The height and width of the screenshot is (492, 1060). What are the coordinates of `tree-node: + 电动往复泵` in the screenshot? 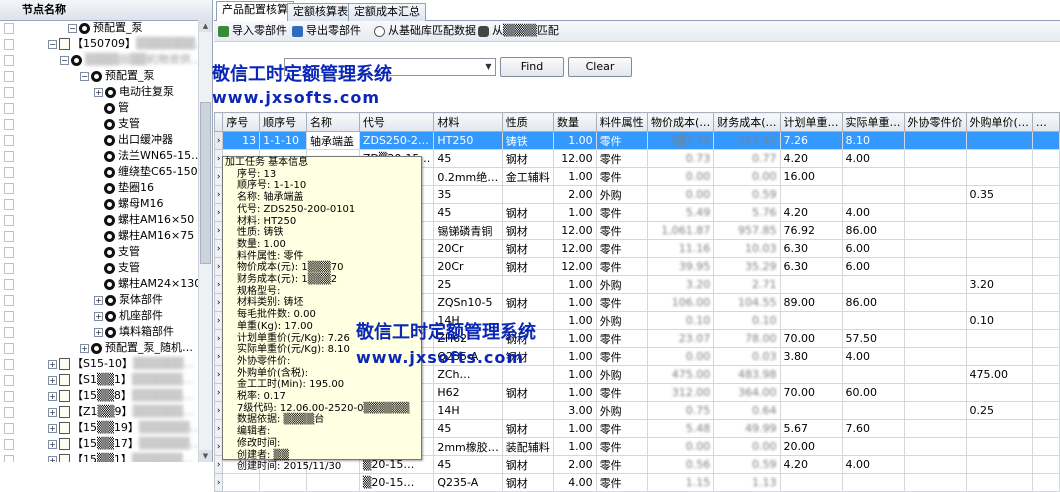 It's located at (99, 92).